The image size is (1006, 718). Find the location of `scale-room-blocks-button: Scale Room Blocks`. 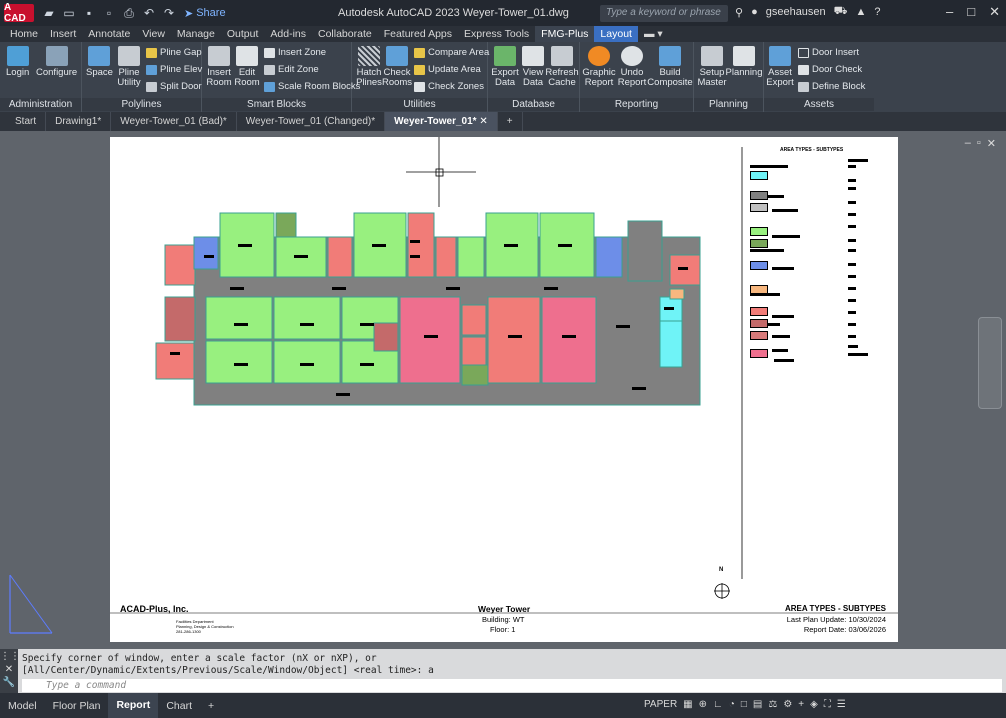

scale-room-blocks-button: Scale Room Blocks is located at coordinates (312, 86).